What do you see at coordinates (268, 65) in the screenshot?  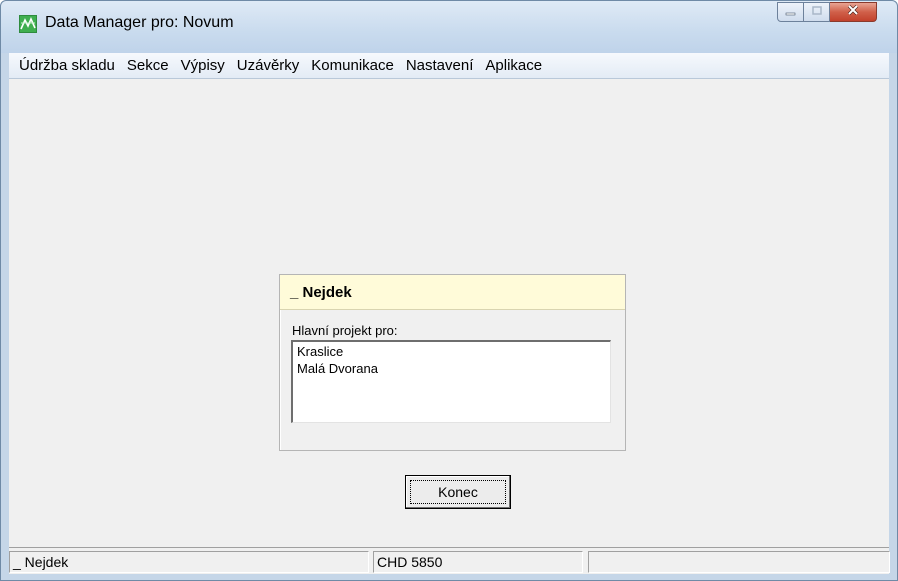 I see `menu-uzaverky: Uzávěrky` at bounding box center [268, 65].